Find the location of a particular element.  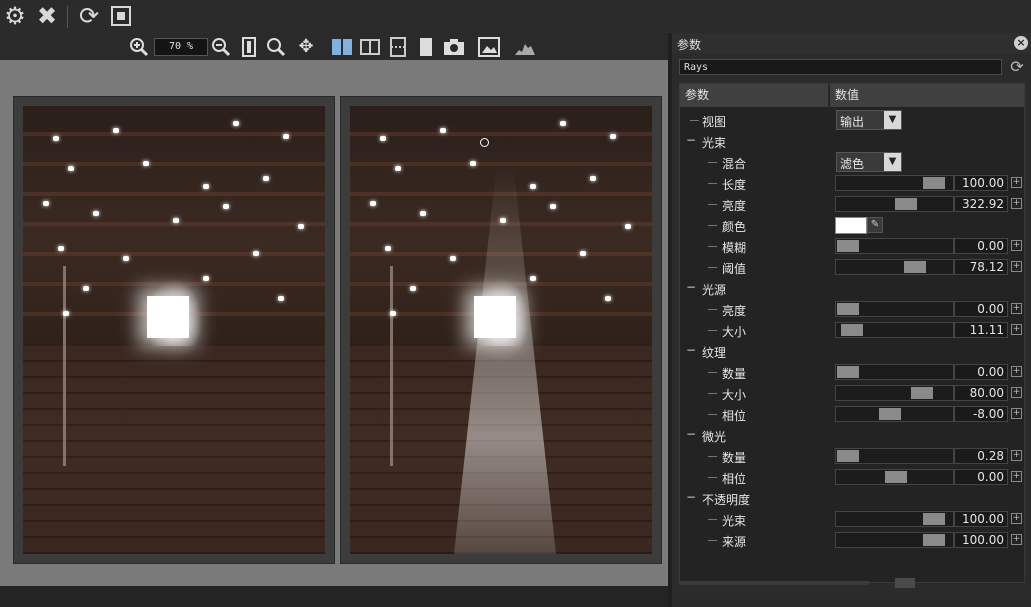

crop-icon is located at coordinates (121, 16).